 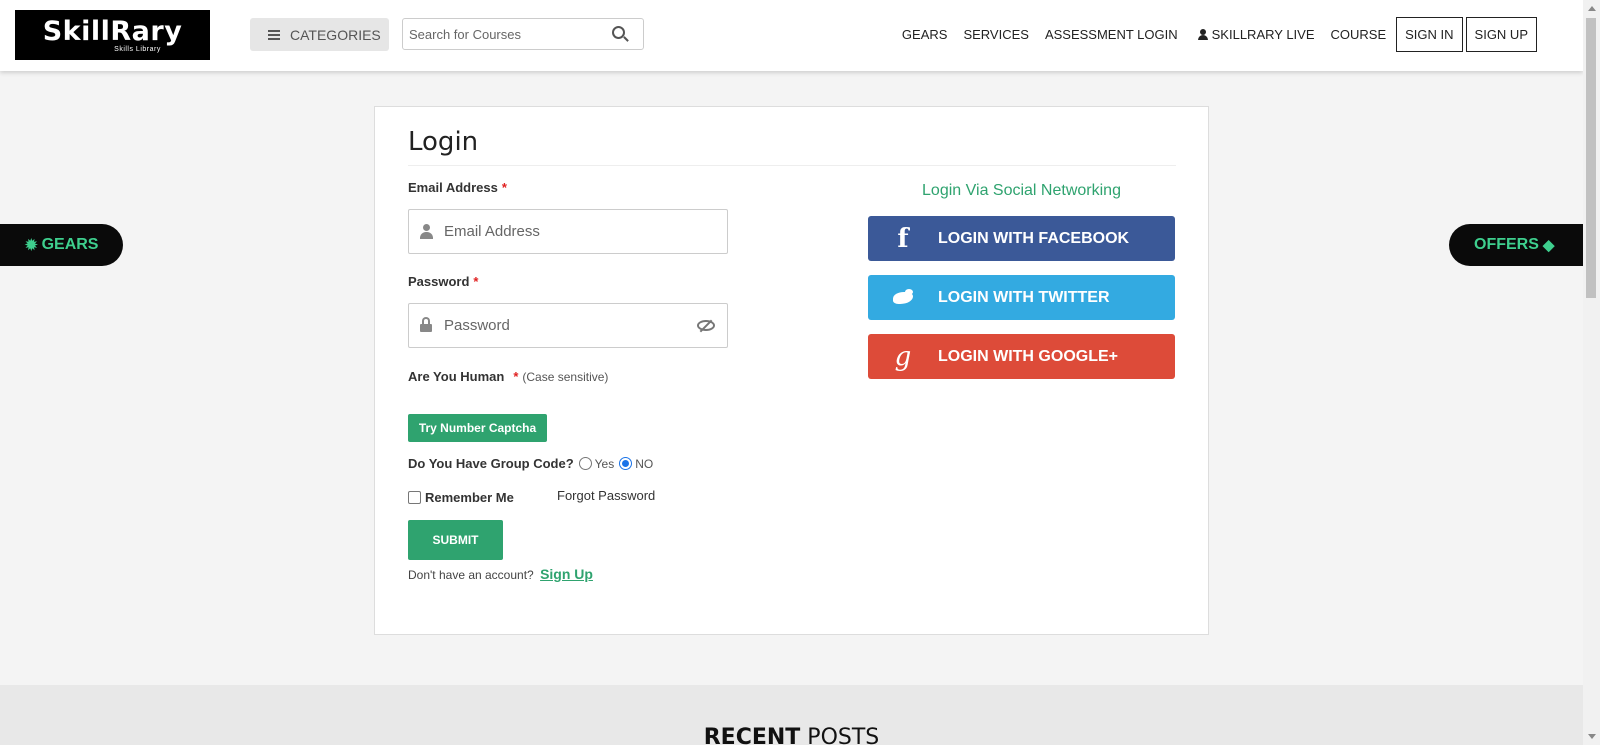 What do you see at coordinates (477, 428) in the screenshot?
I see `try-captcha-button: Try Number Captcha` at bounding box center [477, 428].